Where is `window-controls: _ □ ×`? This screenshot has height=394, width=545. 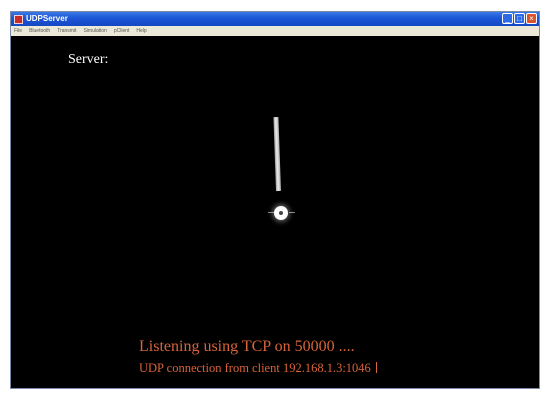
window-controls: _ □ × is located at coordinates (519, 18).